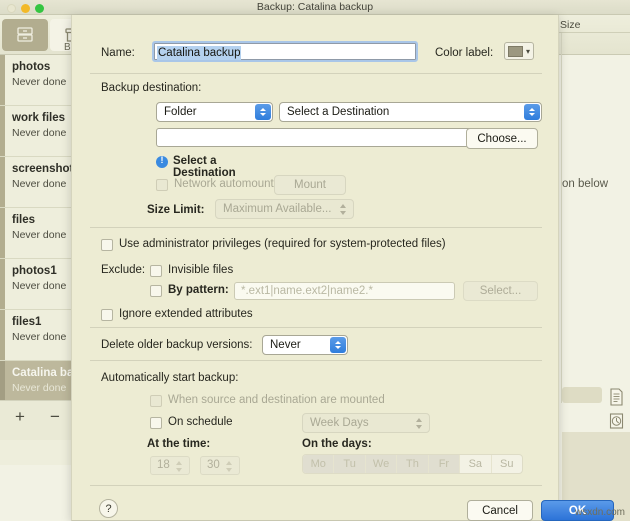 The width and height of the screenshot is (630, 521). Describe the element at coordinates (507, 464) in the screenshot. I see `day-segment: Su` at that location.